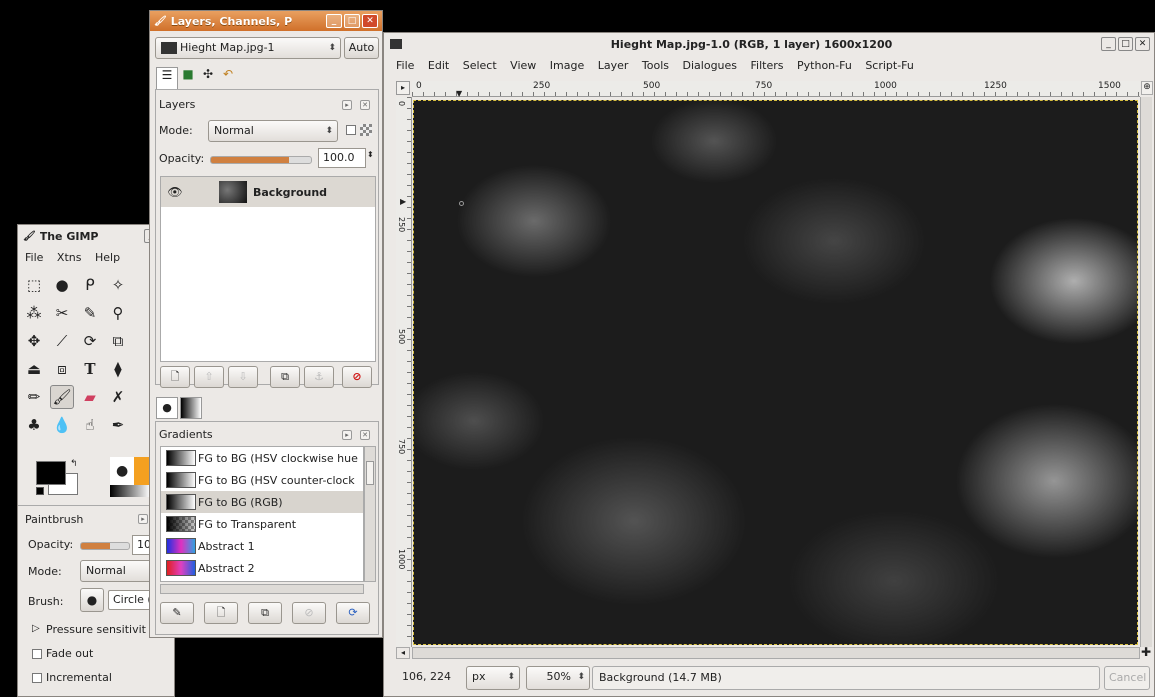  Describe the element at coordinates (40, 491) in the screenshot. I see `default-colors-icon` at that location.